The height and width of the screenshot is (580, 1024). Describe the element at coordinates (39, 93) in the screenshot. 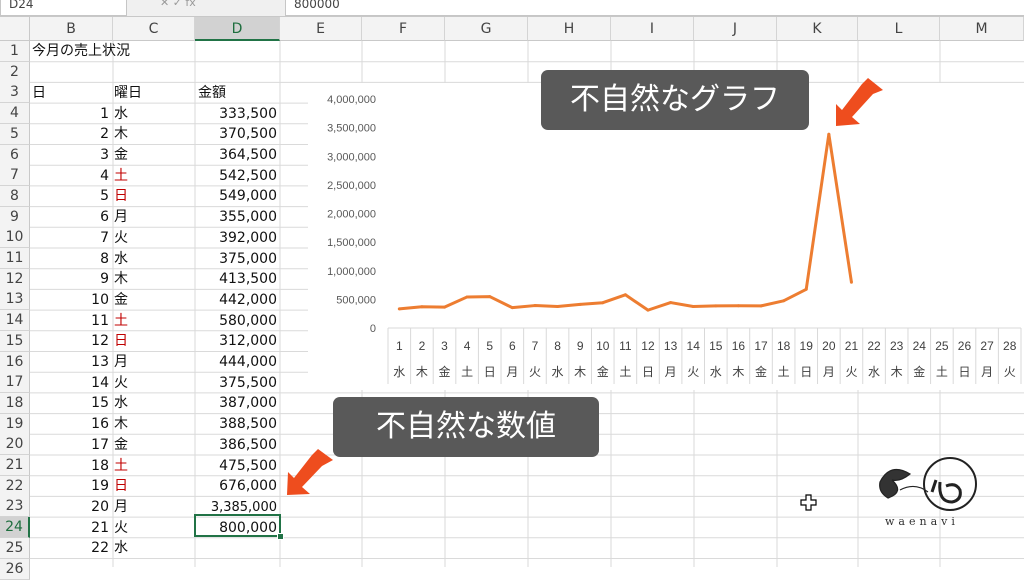

I see `header-day: 日` at that location.